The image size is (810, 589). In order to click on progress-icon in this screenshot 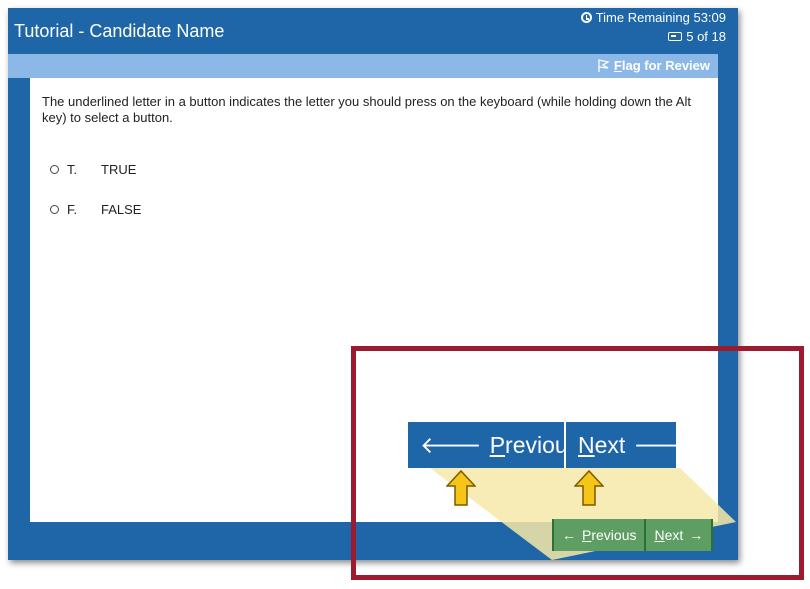, I will do `click(675, 36)`.